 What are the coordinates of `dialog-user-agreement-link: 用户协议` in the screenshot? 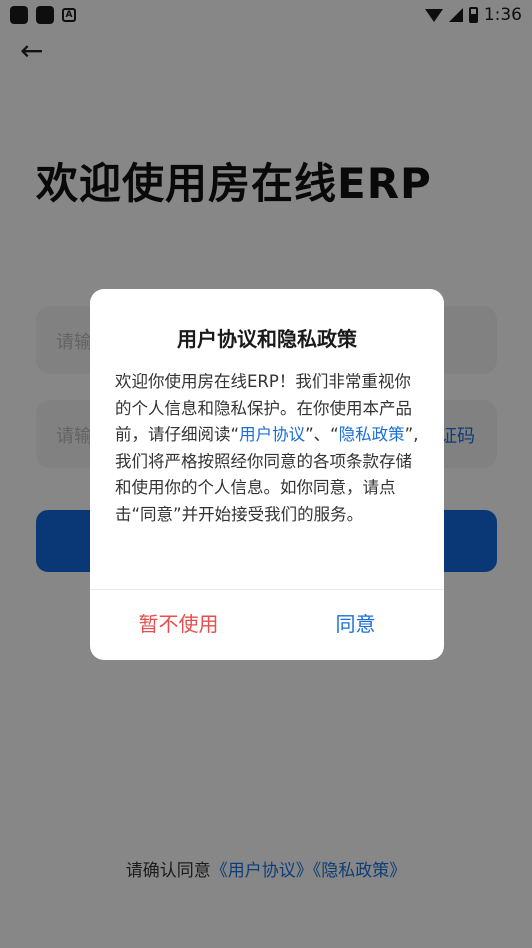 It's located at (272, 434).